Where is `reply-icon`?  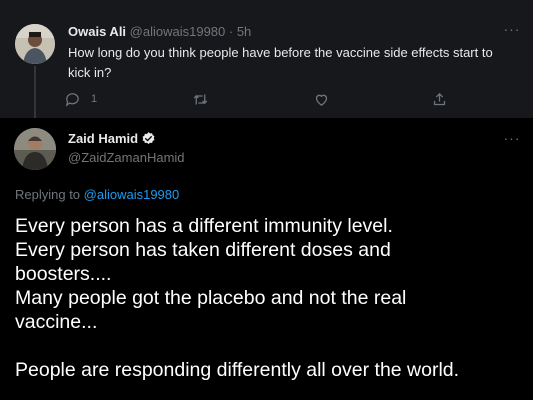 reply-icon is located at coordinates (72, 99).